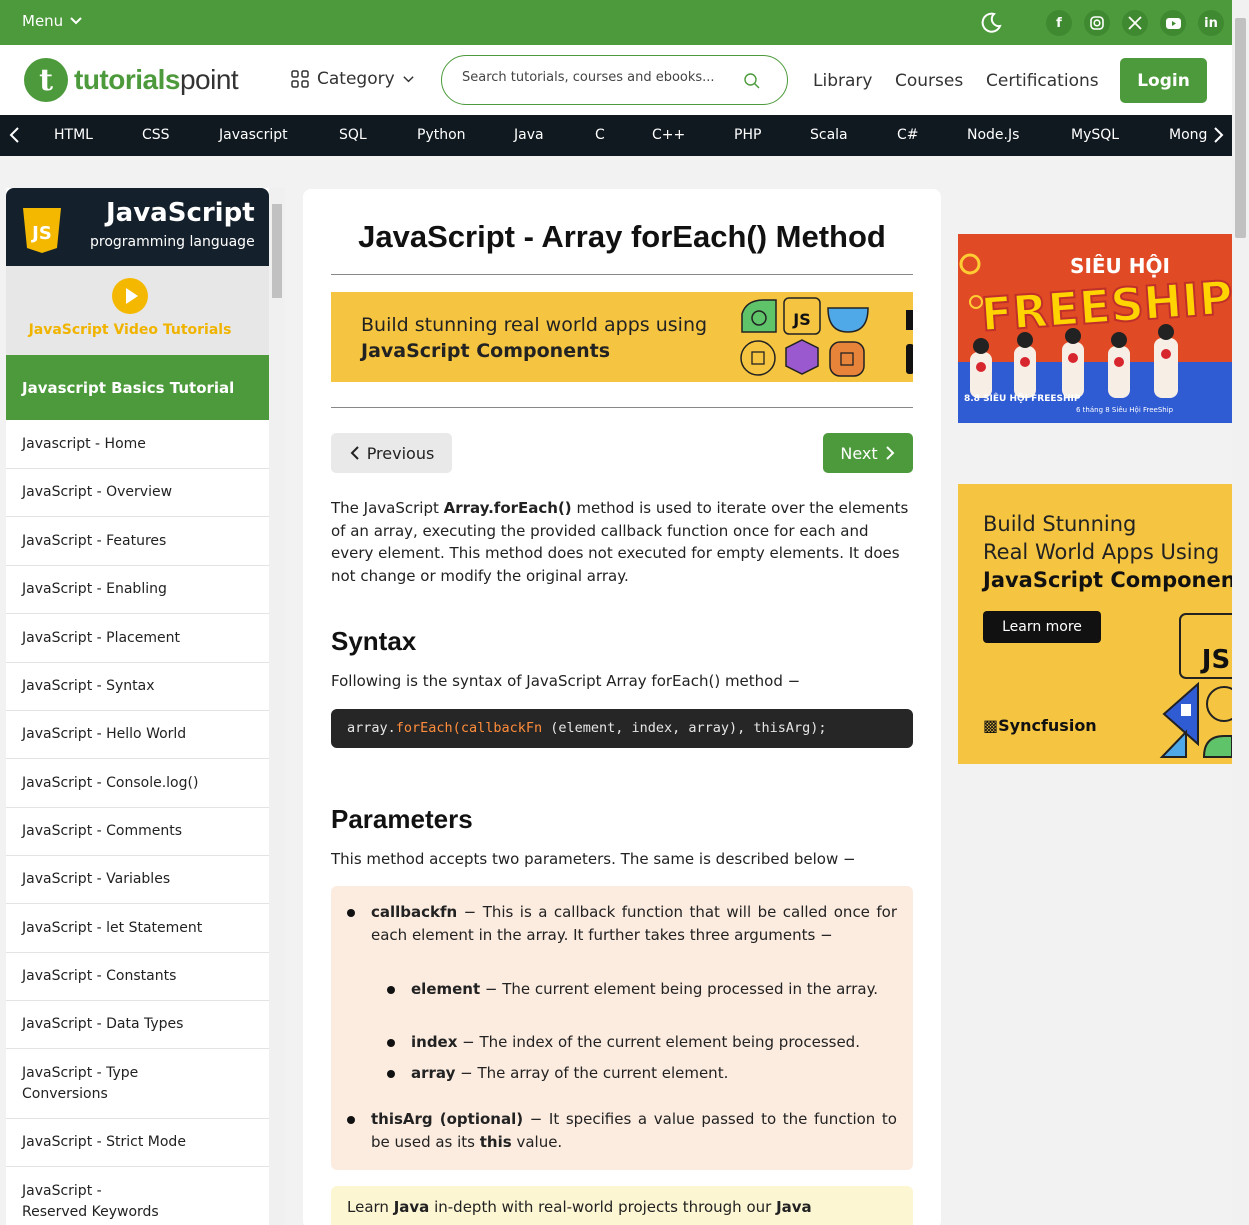  I want to click on lang-link-mysql: MySQL, so click(1095, 135).